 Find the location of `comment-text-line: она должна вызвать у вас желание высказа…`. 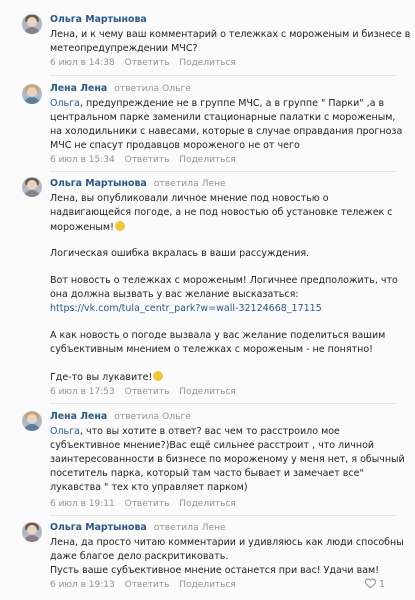

comment-text-line: она должна вызвать у вас желание высказа… is located at coordinates (174, 294).